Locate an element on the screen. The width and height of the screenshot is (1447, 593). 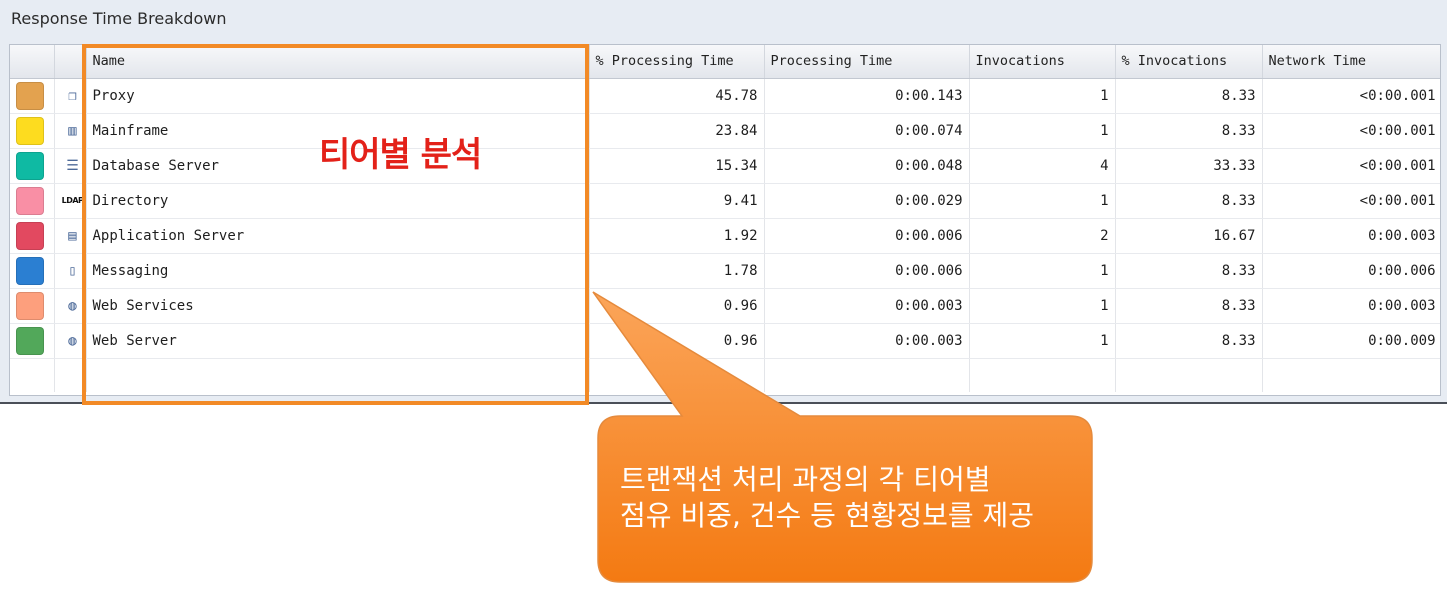
callout-line-1: 트랜잭션 처리 과정의 각 티어별 is located at coordinates (805, 479).